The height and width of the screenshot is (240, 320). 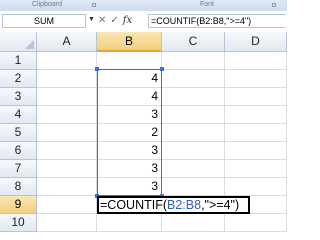 I want to click on cell-a8, so click(x=67, y=187).